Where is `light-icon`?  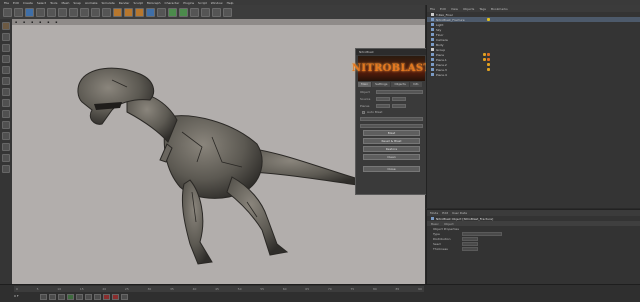 light-icon is located at coordinates (227, 12).